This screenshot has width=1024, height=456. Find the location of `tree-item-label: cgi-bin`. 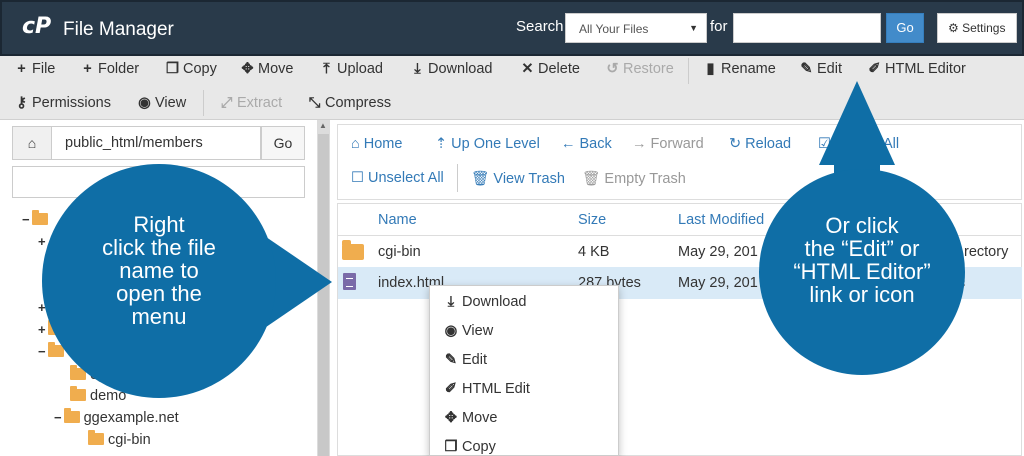

tree-item-label: cgi-bin is located at coordinates (129, 440).